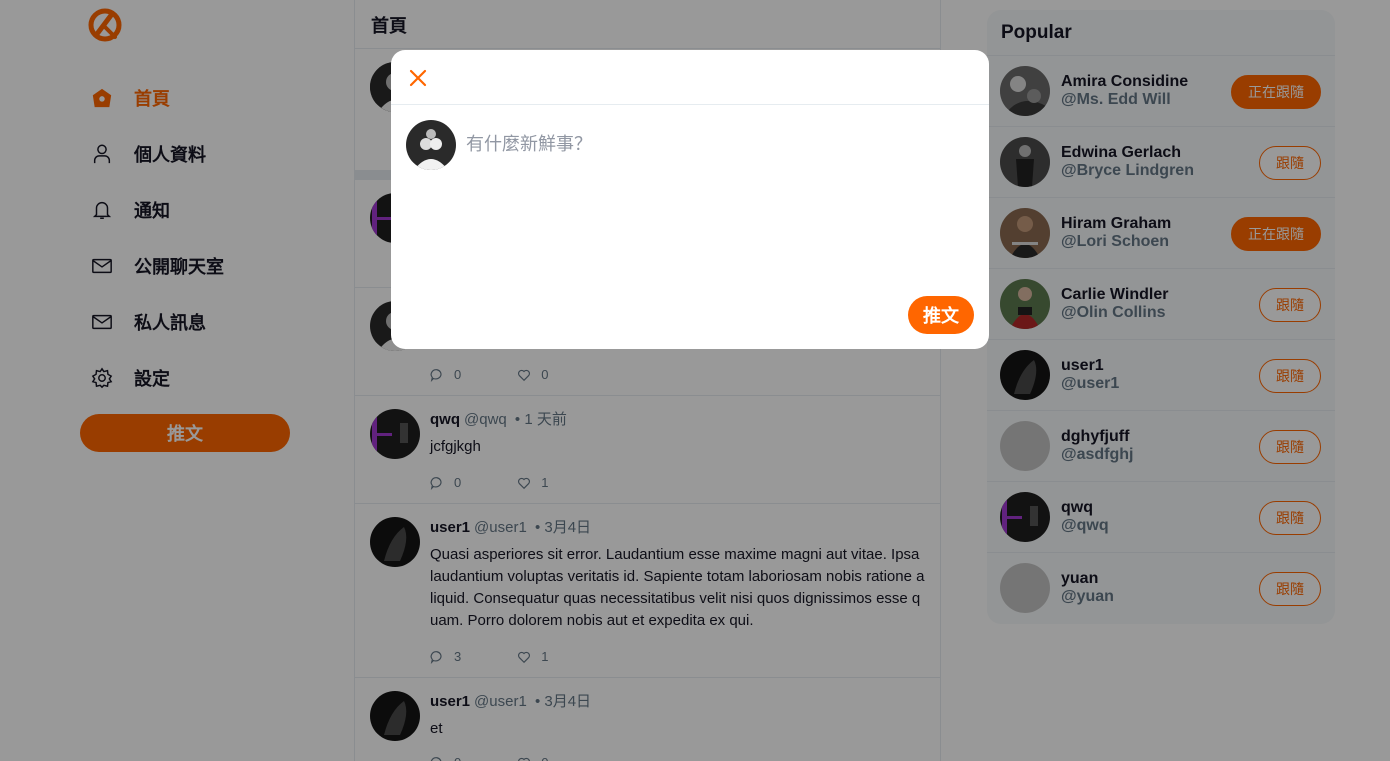 This screenshot has width=1390, height=761. Describe the element at coordinates (690, 104) in the screenshot. I see `divider` at that location.